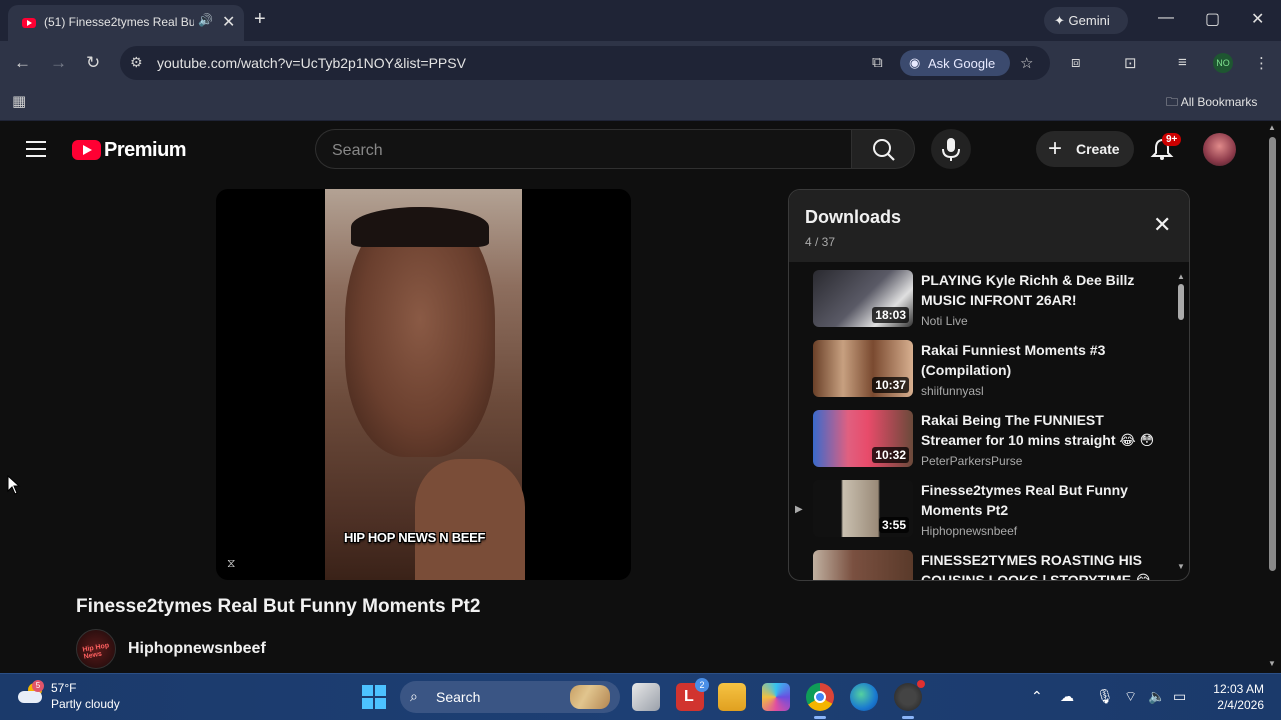 The height and width of the screenshot is (720, 1281). I want to click on create-button: + Create, so click(1085, 149).